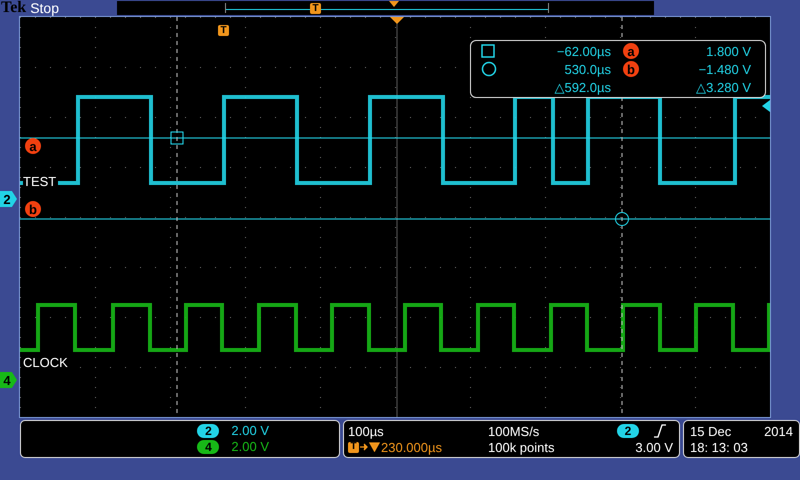  What do you see at coordinates (366, 431) in the screenshot?
I see `time-scale: 100µs` at bounding box center [366, 431].